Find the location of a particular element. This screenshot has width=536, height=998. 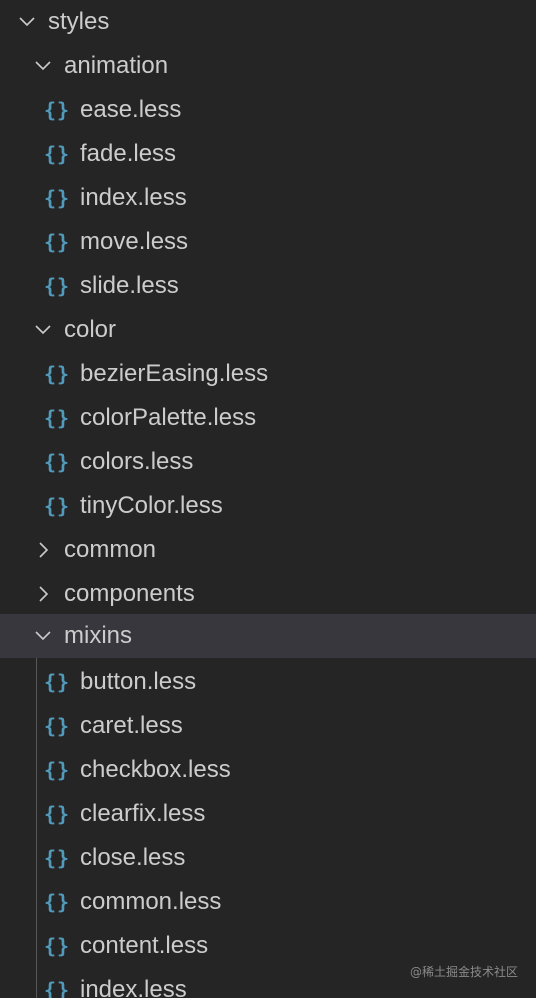

file-label: close.less is located at coordinates (133, 857).